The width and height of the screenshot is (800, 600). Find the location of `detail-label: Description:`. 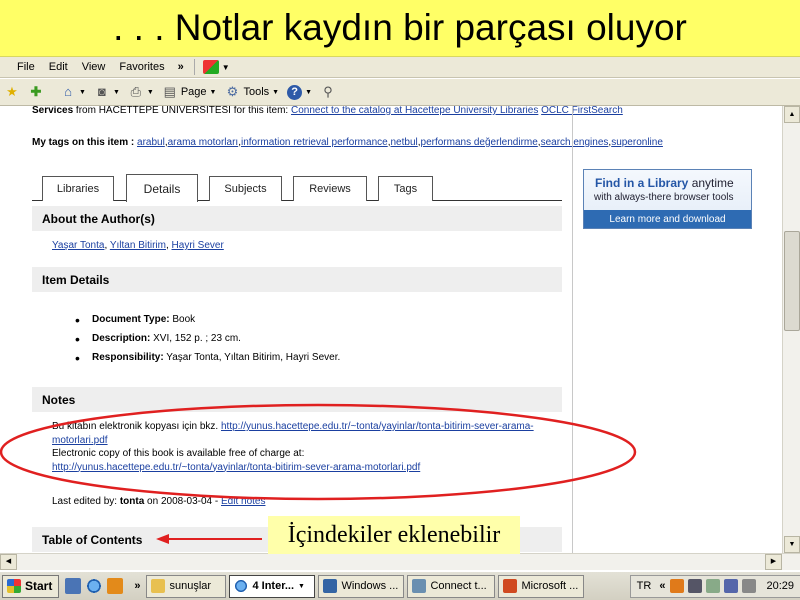

detail-label: Description: is located at coordinates (121, 338).